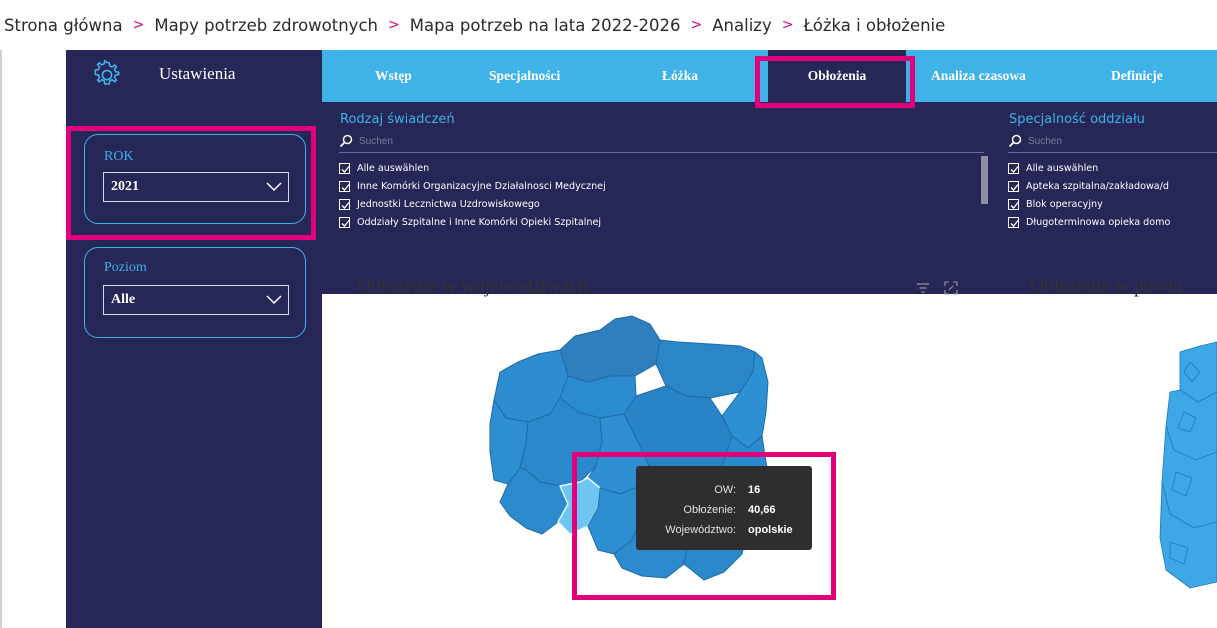 The height and width of the screenshot is (628, 1217). I want to click on tab-definicje: Definicje, so click(1137, 76).